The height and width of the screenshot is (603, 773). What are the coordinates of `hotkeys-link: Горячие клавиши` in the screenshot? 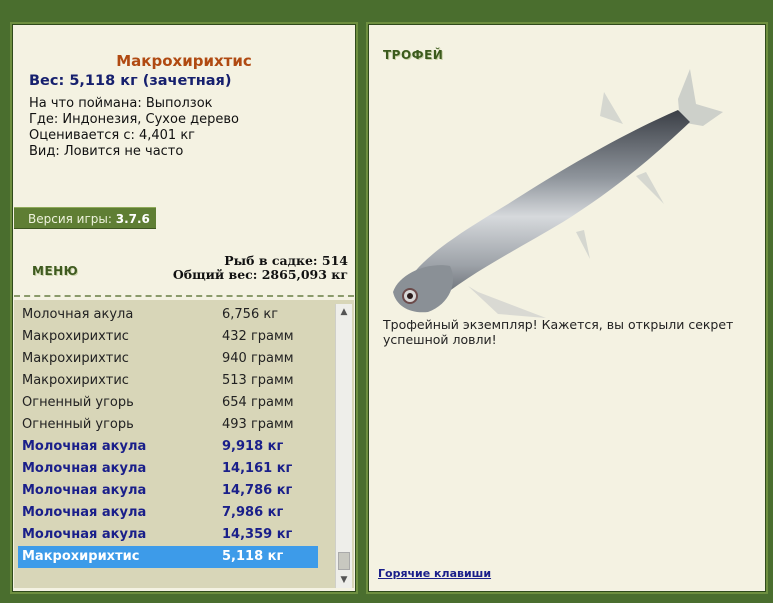 It's located at (434, 573).